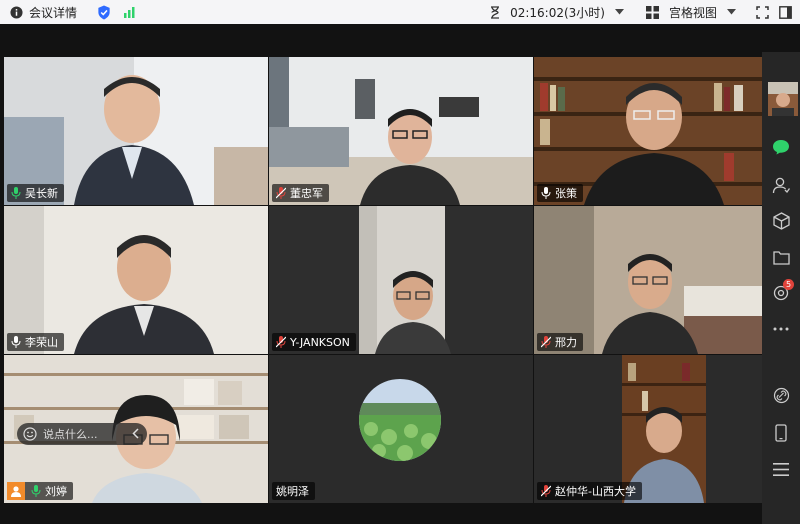 The image size is (800, 524). Describe the element at coordinates (306, 193) in the screenshot. I see `participant-name: 董忠军` at that location.